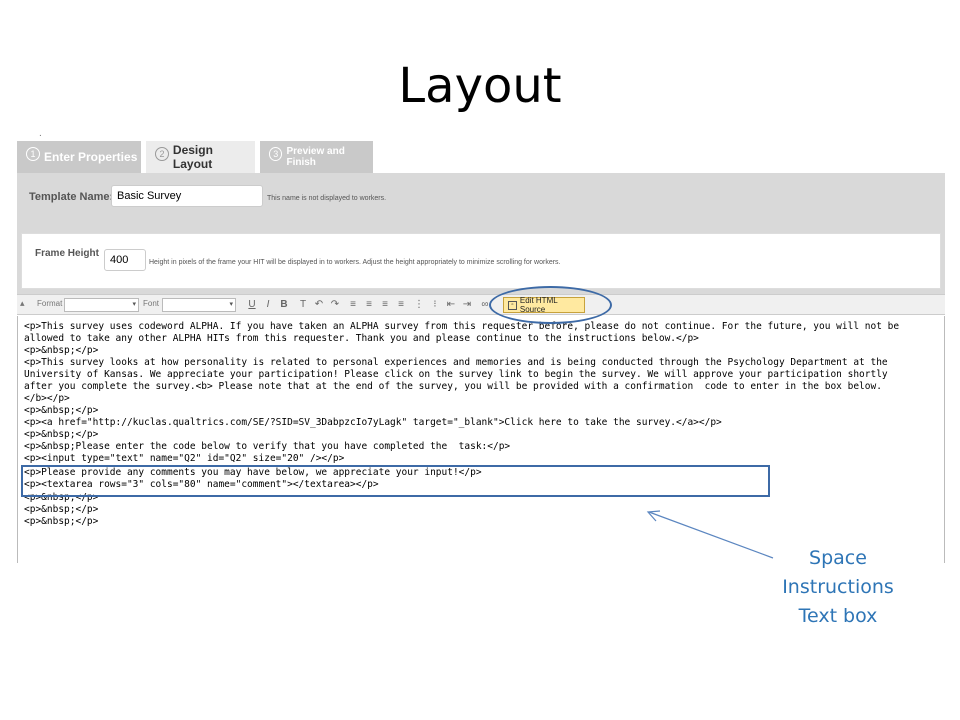 The width and height of the screenshot is (960, 720). I want to click on align-left-icon: ≡, so click(353, 304).